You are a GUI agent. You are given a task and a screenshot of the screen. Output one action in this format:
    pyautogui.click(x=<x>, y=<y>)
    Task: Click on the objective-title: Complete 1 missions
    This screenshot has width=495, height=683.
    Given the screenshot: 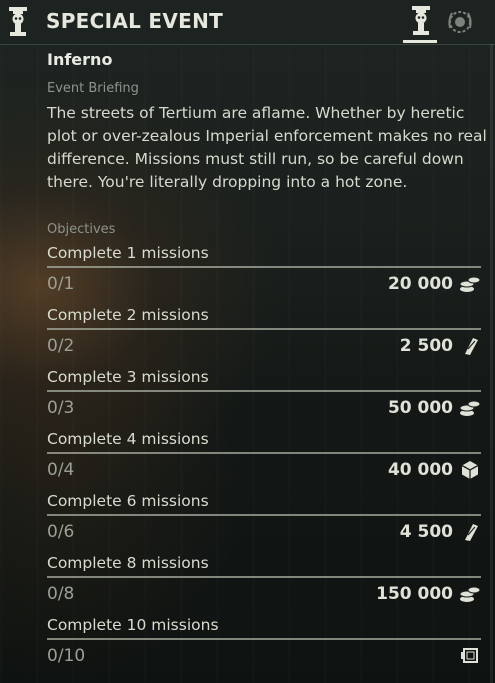 What is the action you would take?
    pyautogui.click(x=128, y=253)
    